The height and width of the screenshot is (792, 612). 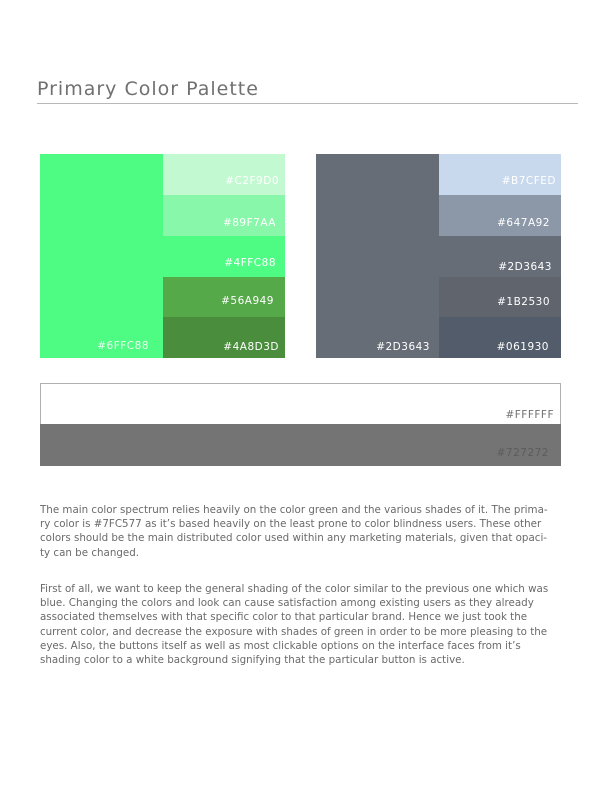 I want to click on white-hex: #FFFFFF, so click(x=529, y=415).